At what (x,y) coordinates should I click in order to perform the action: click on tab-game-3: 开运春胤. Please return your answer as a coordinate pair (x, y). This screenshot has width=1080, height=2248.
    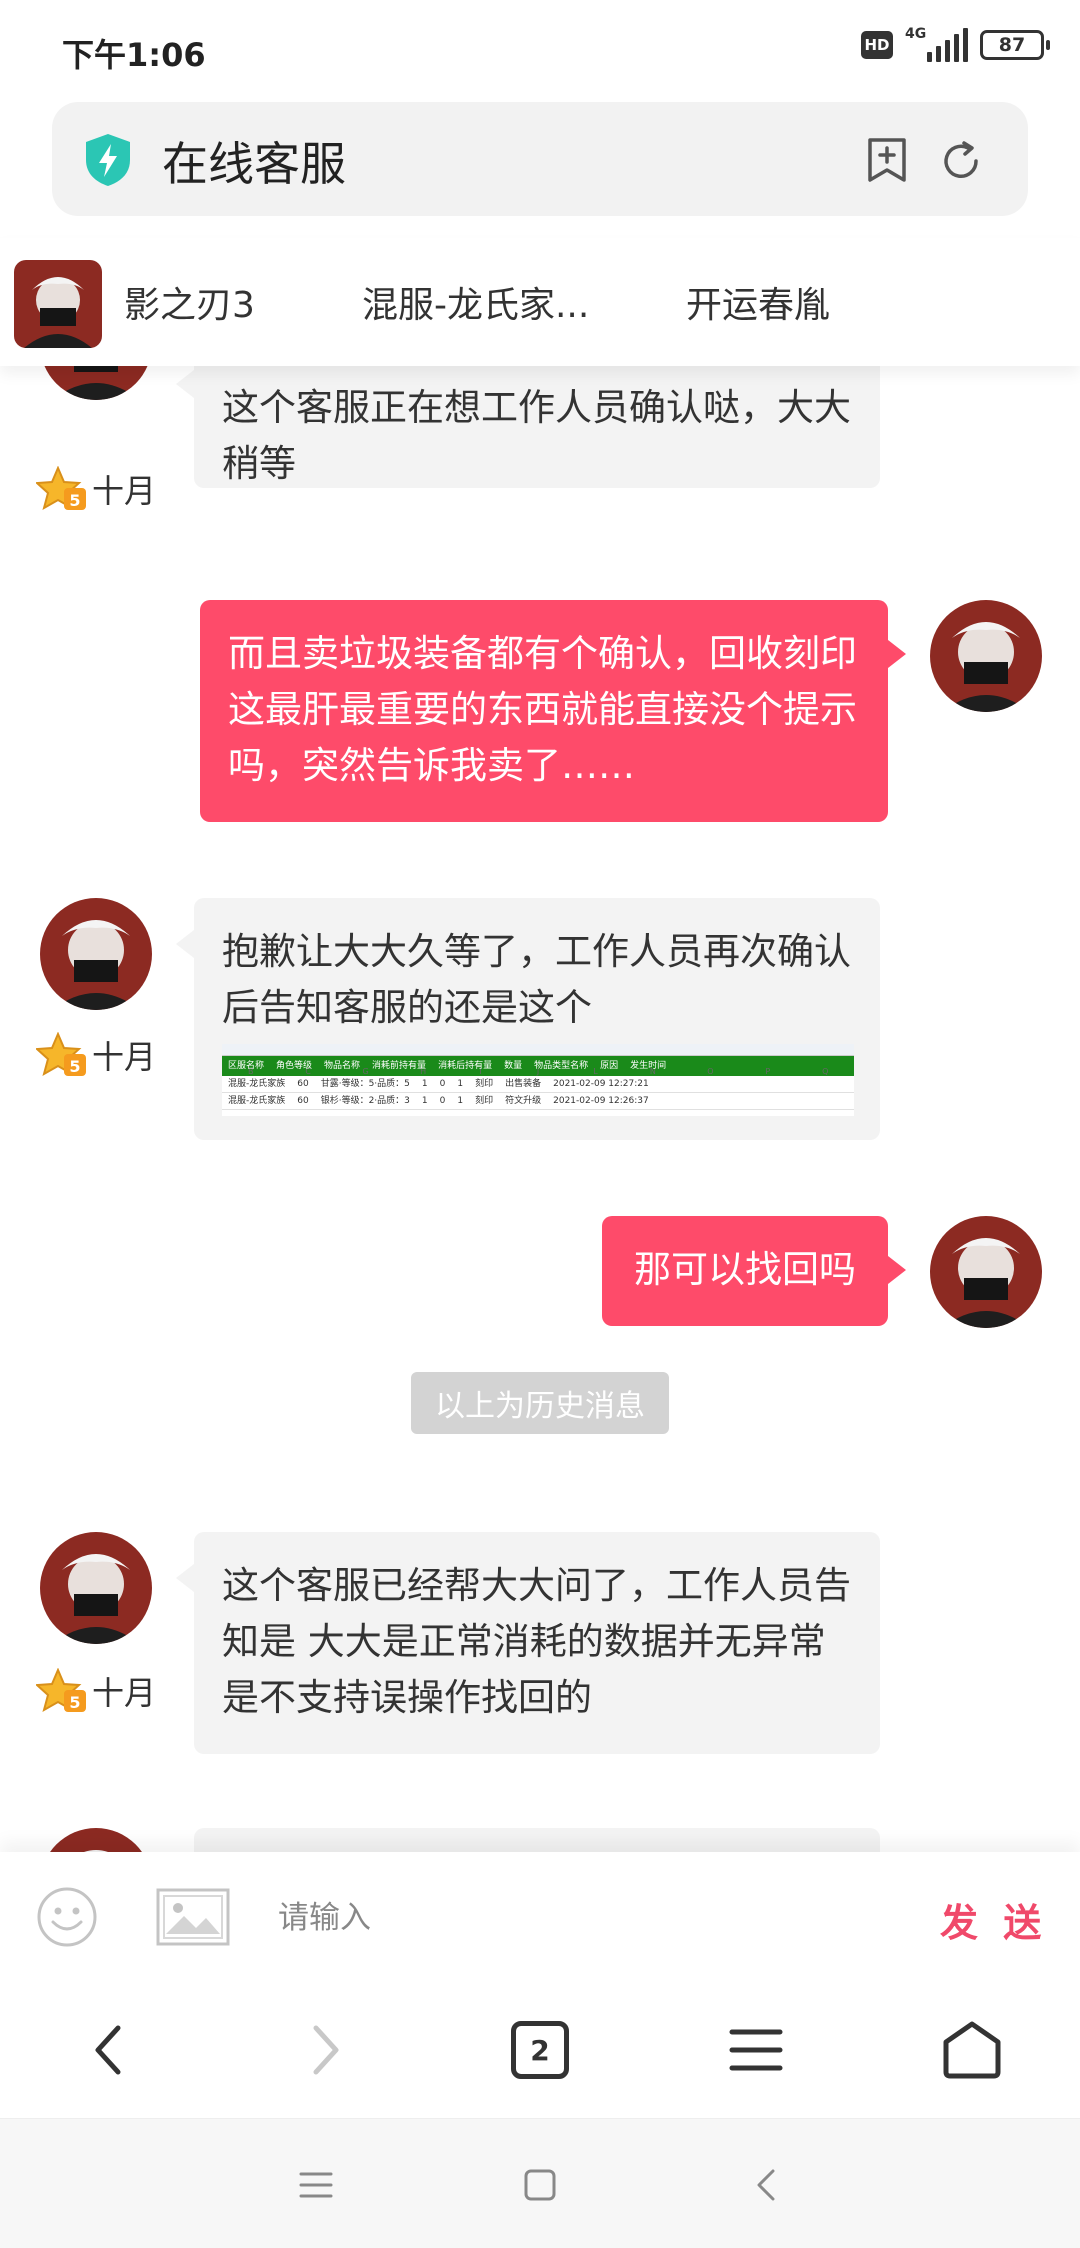
    Looking at the image, I should click on (758, 302).